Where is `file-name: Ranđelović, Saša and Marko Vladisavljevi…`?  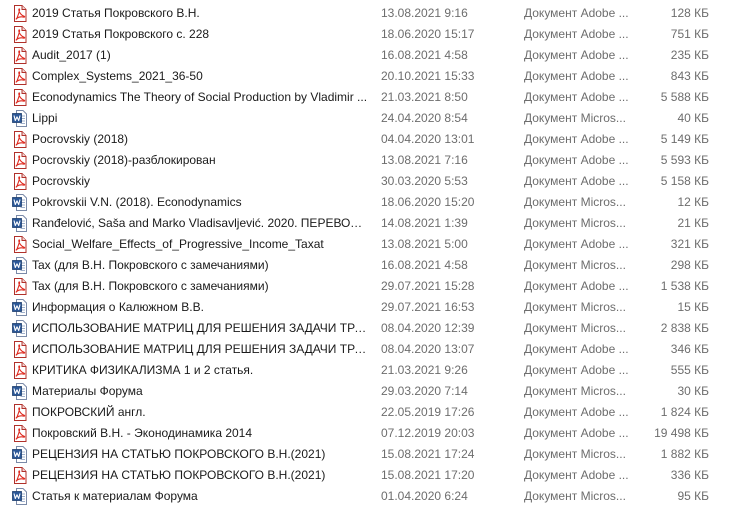 file-name: Ranđelović, Saša and Marko Vladisavljevi… is located at coordinates (201, 223).